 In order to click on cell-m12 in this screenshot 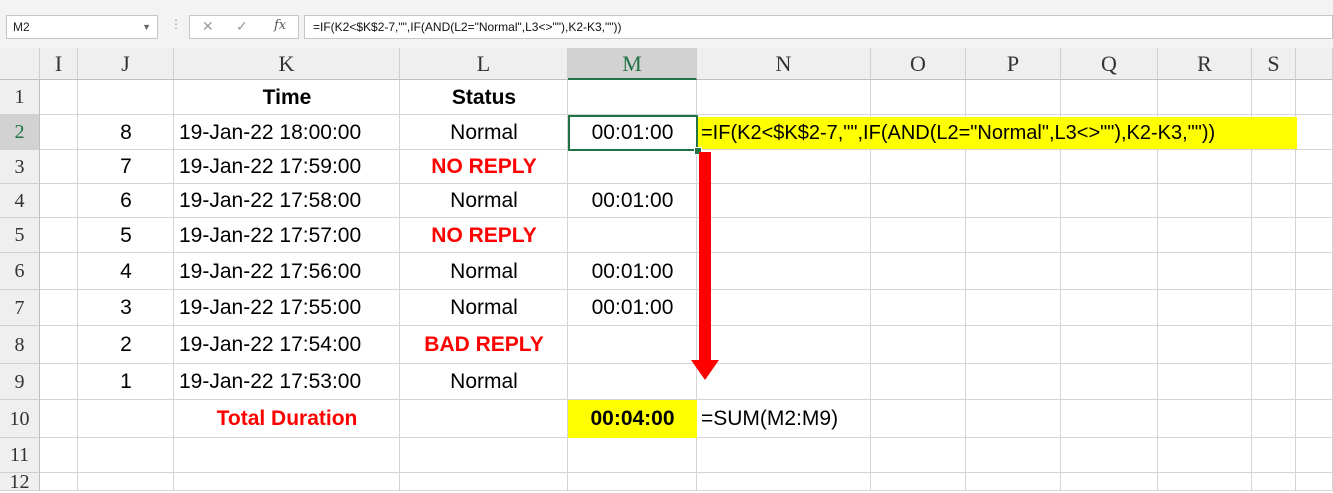, I will do `click(632, 482)`.